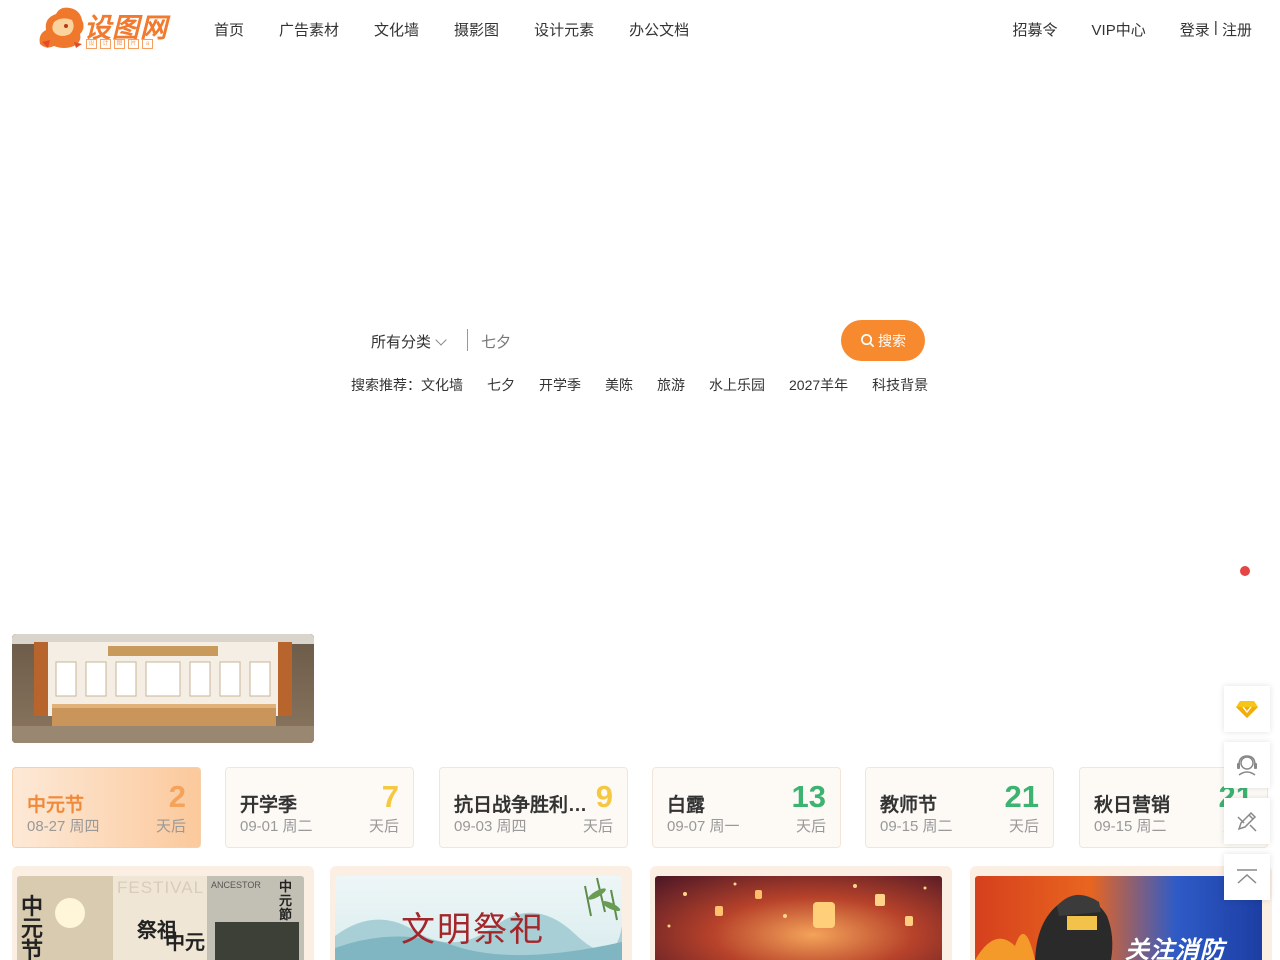 This screenshot has width=1280, height=960. Describe the element at coordinates (737, 385) in the screenshot. I see `hot-keyword: 水上乐园` at that location.